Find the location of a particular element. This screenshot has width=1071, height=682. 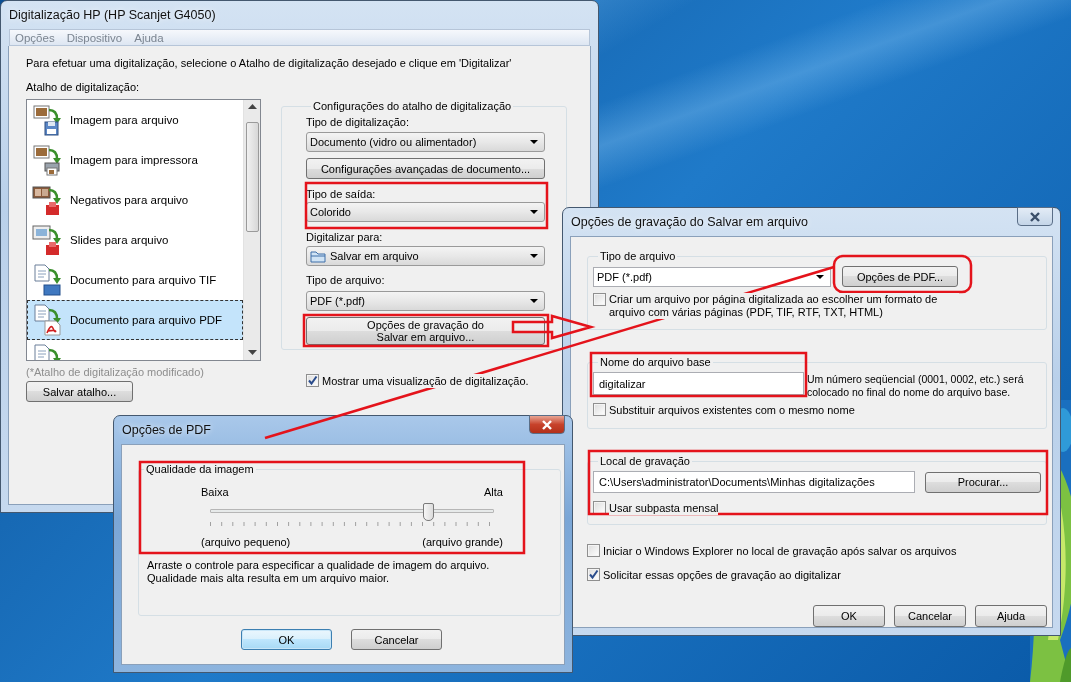

group-label: Nome do arquivo base is located at coordinates (655, 362).